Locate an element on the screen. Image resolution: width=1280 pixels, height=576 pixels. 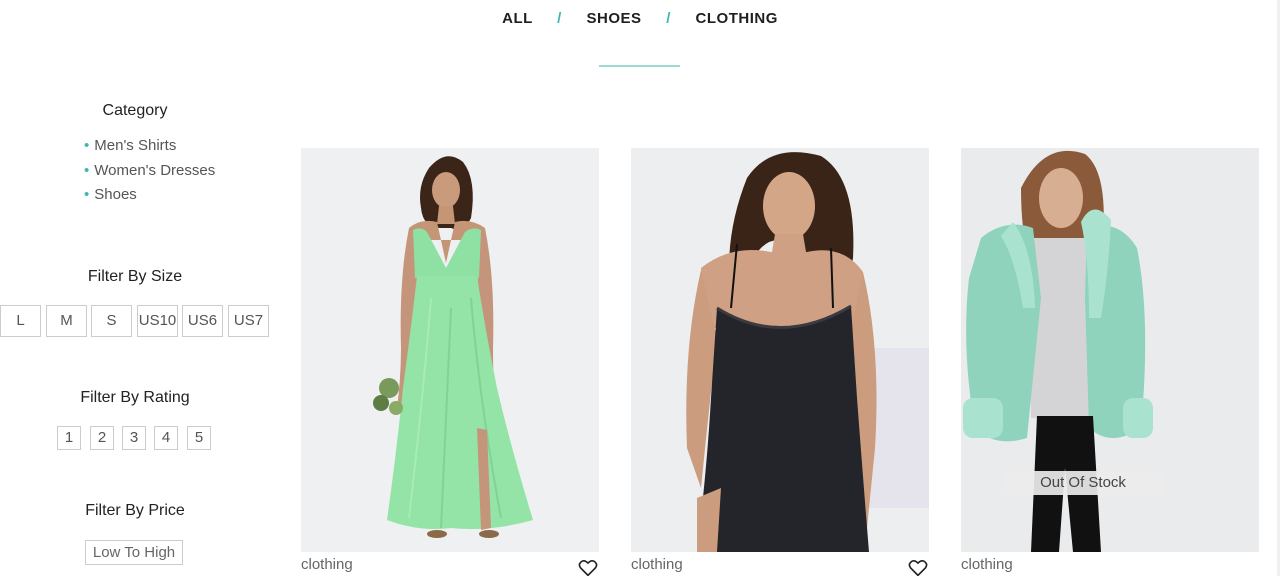
rating-button: 4 is located at coordinates (166, 438).